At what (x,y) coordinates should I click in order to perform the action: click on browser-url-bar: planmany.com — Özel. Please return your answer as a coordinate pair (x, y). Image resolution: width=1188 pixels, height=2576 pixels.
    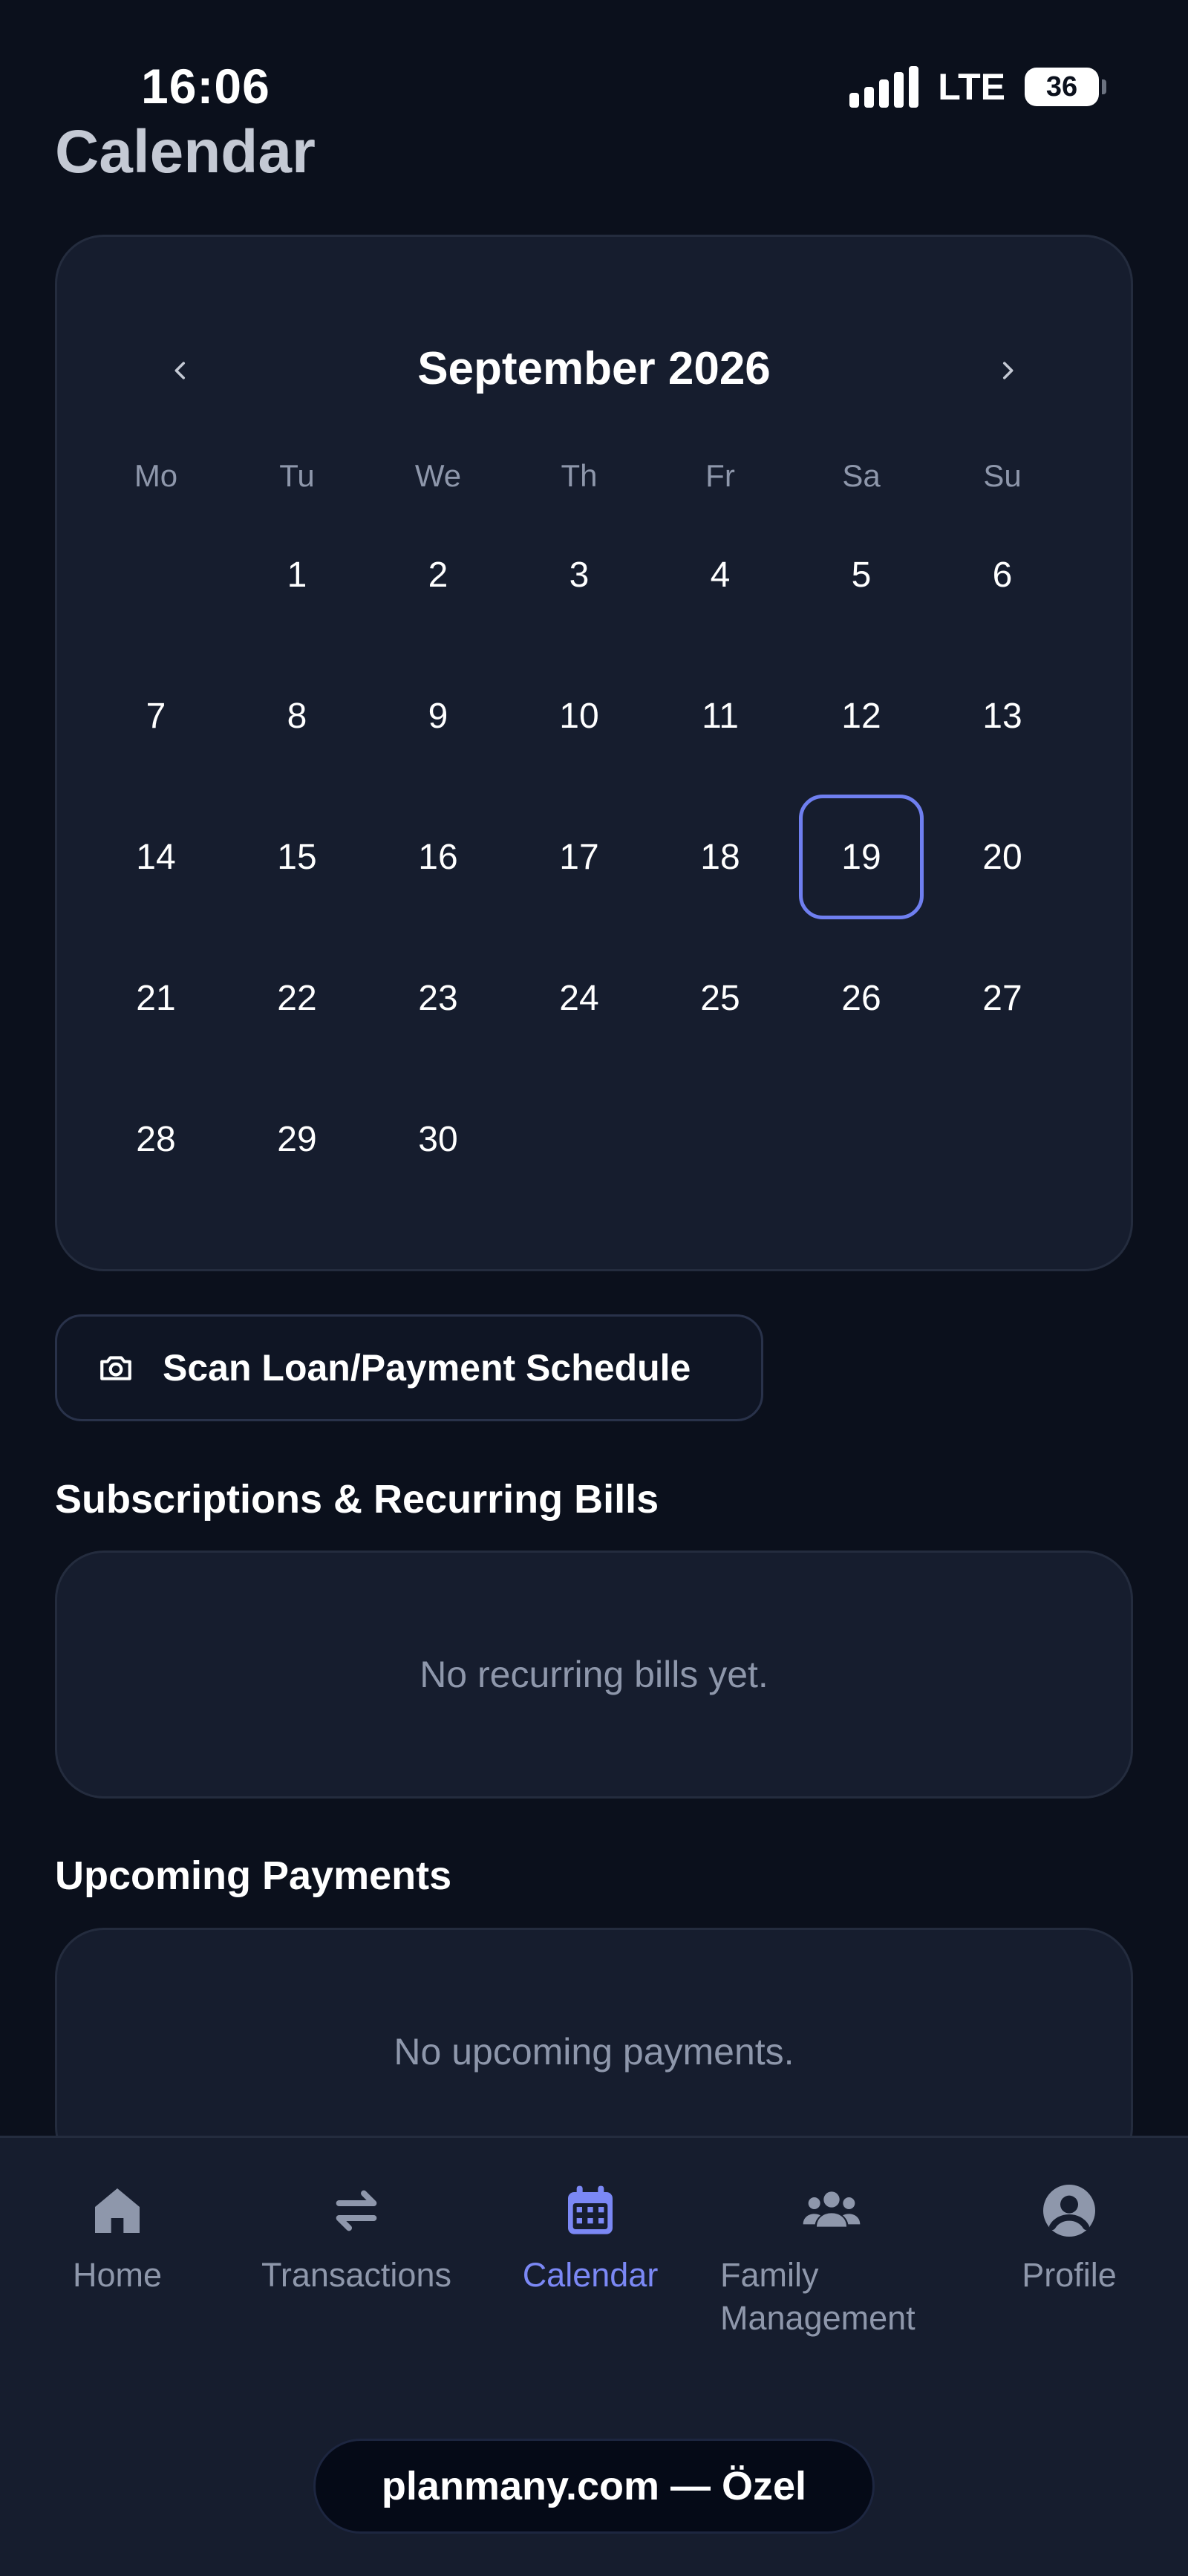
    Looking at the image, I should click on (594, 2486).